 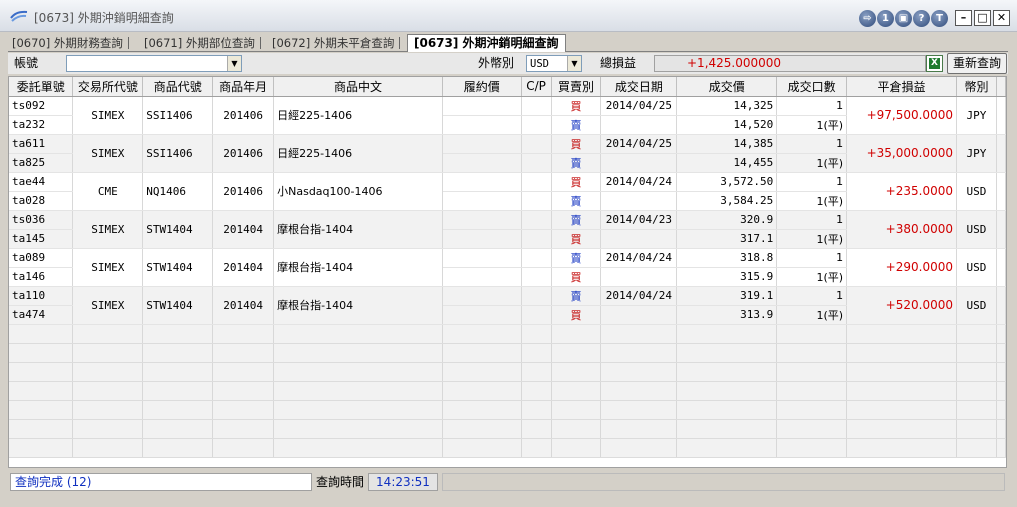 What do you see at coordinates (154, 63) in the screenshot?
I see `account-select: ▼` at bounding box center [154, 63].